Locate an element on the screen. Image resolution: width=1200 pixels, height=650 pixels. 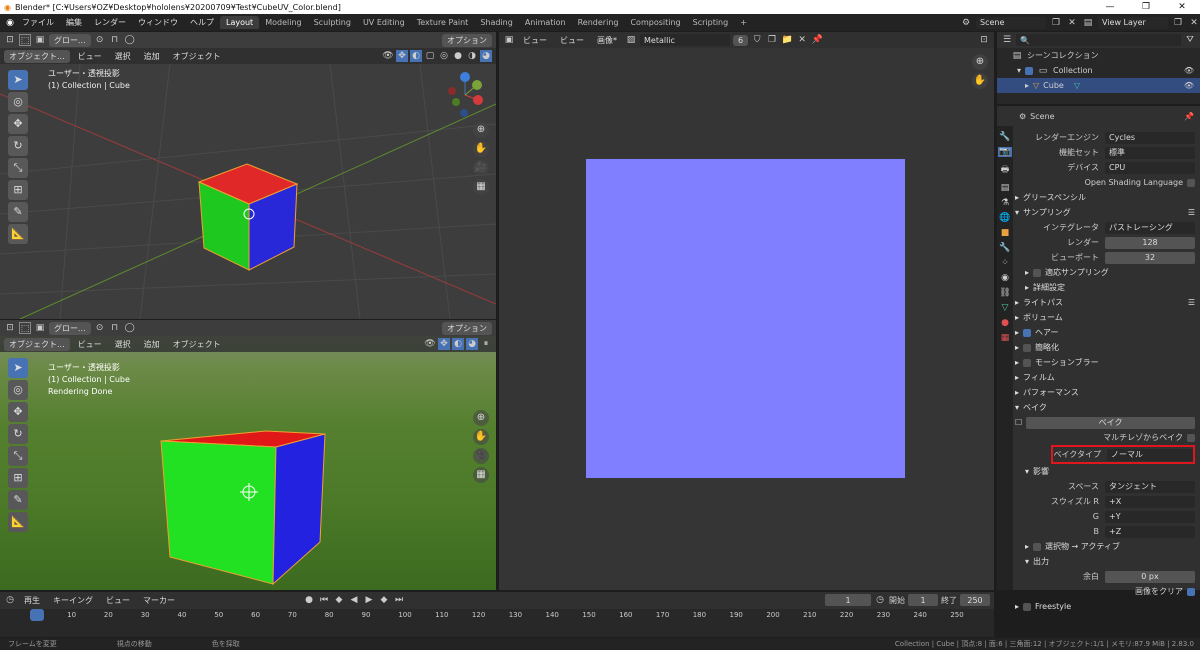
minimize-icon: — is located at coordinates (1110, 7).